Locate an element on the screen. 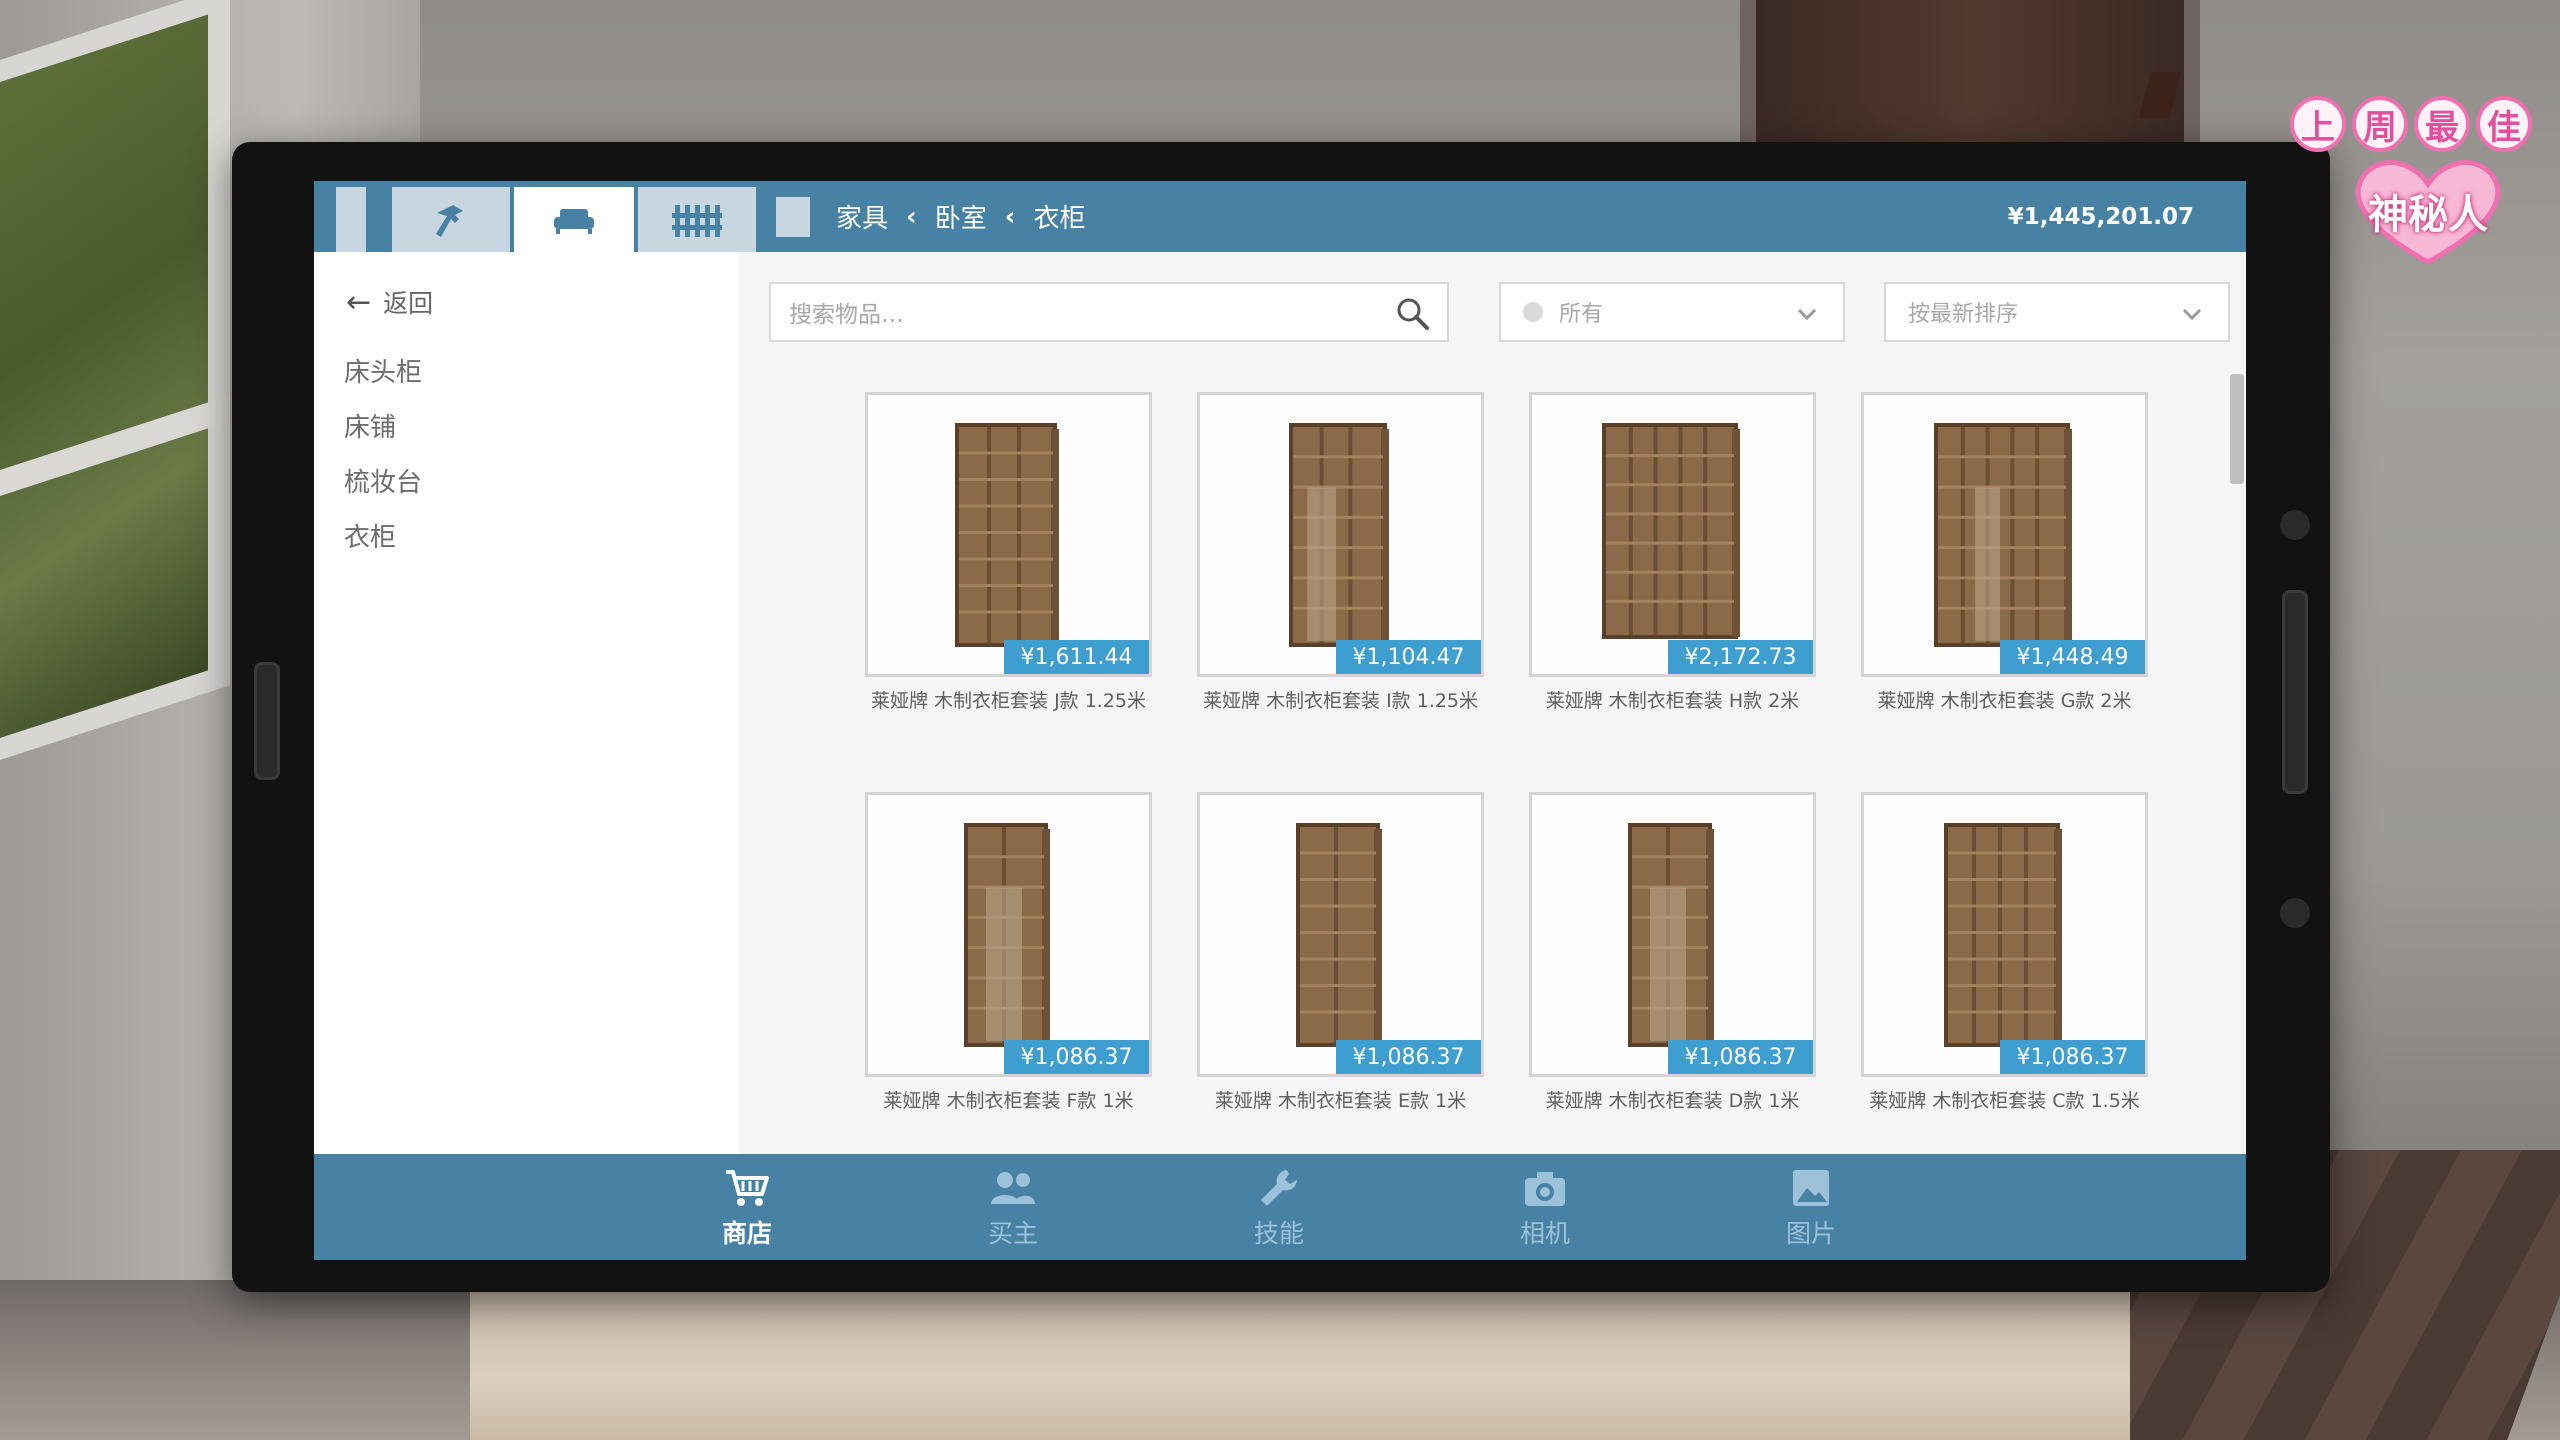 Image resolution: width=2560 pixels, height=1440 pixels. balance-display: ¥1,445,201.07 is located at coordinates (2100, 216).